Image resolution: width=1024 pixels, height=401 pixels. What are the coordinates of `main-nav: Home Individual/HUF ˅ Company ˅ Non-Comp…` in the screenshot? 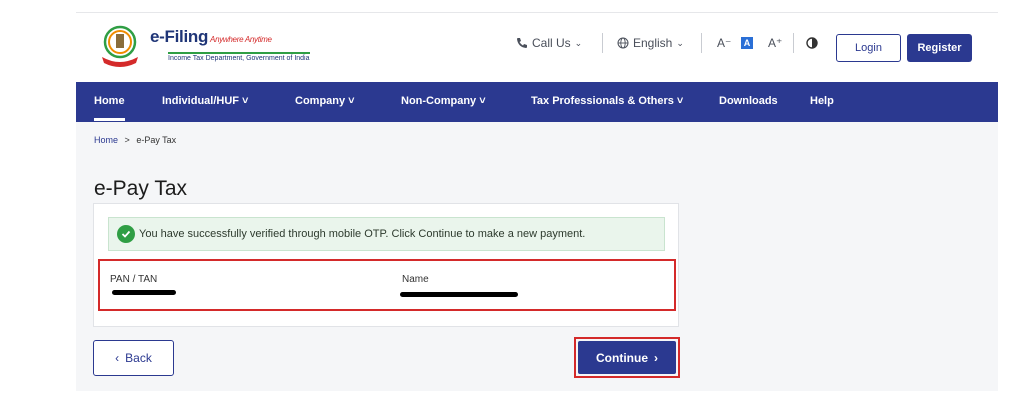 It's located at (537, 102).